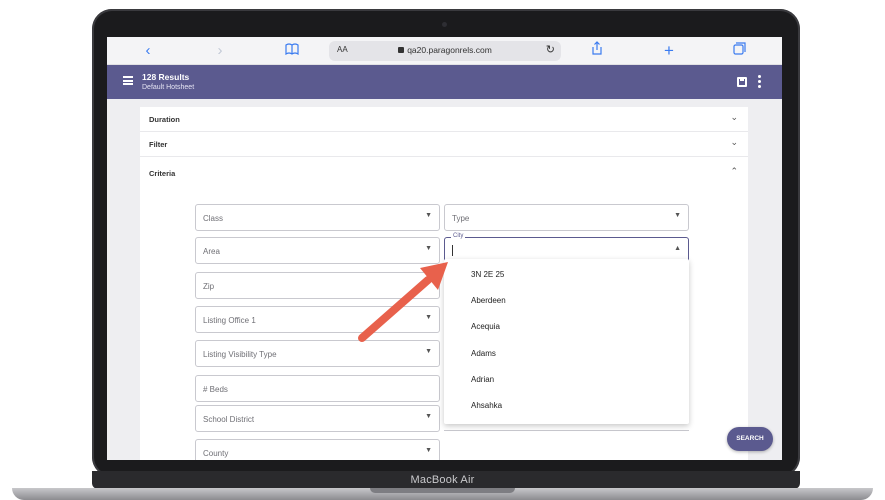  What do you see at coordinates (403, 302) in the screenshot?
I see `annotation-arrow-icon` at bounding box center [403, 302].